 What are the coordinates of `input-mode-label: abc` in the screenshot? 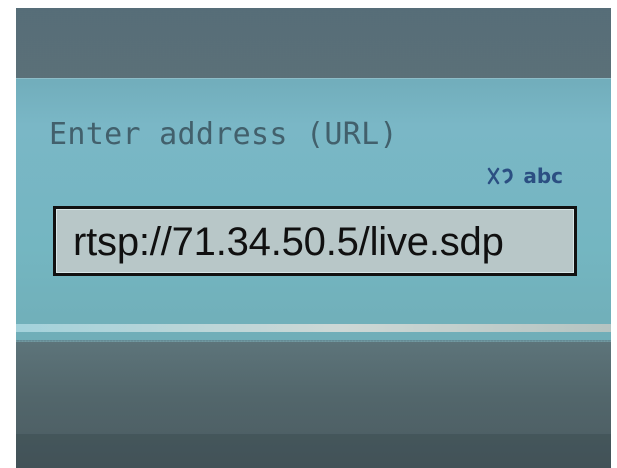 It's located at (543, 176).